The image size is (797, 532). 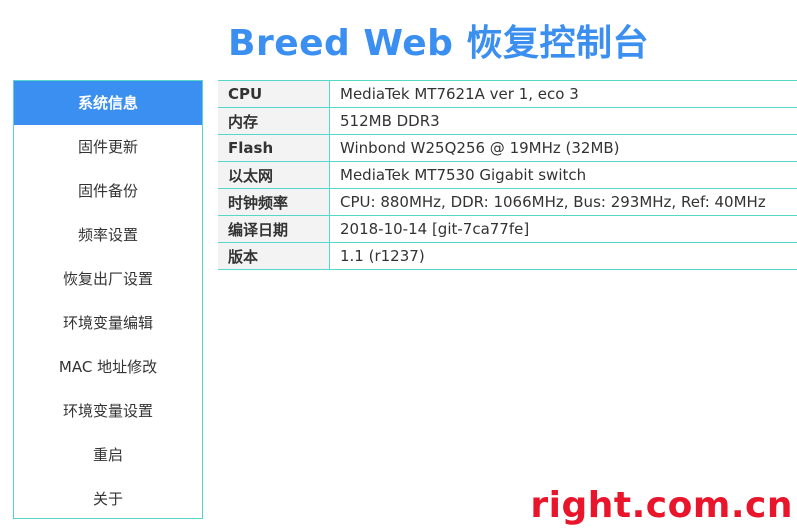 I want to click on table-row: 内存 512MB DDR3, so click(x=507, y=121).